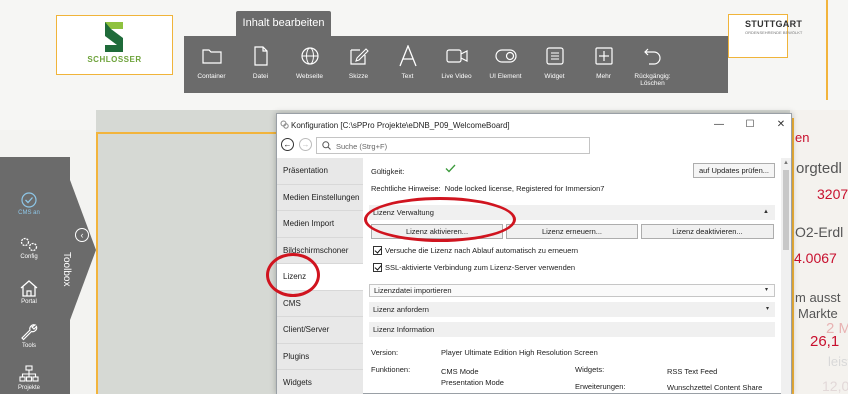 This screenshot has height=394, width=848. I want to click on undo-button: Rückgängig: Löschen, so click(652, 64).